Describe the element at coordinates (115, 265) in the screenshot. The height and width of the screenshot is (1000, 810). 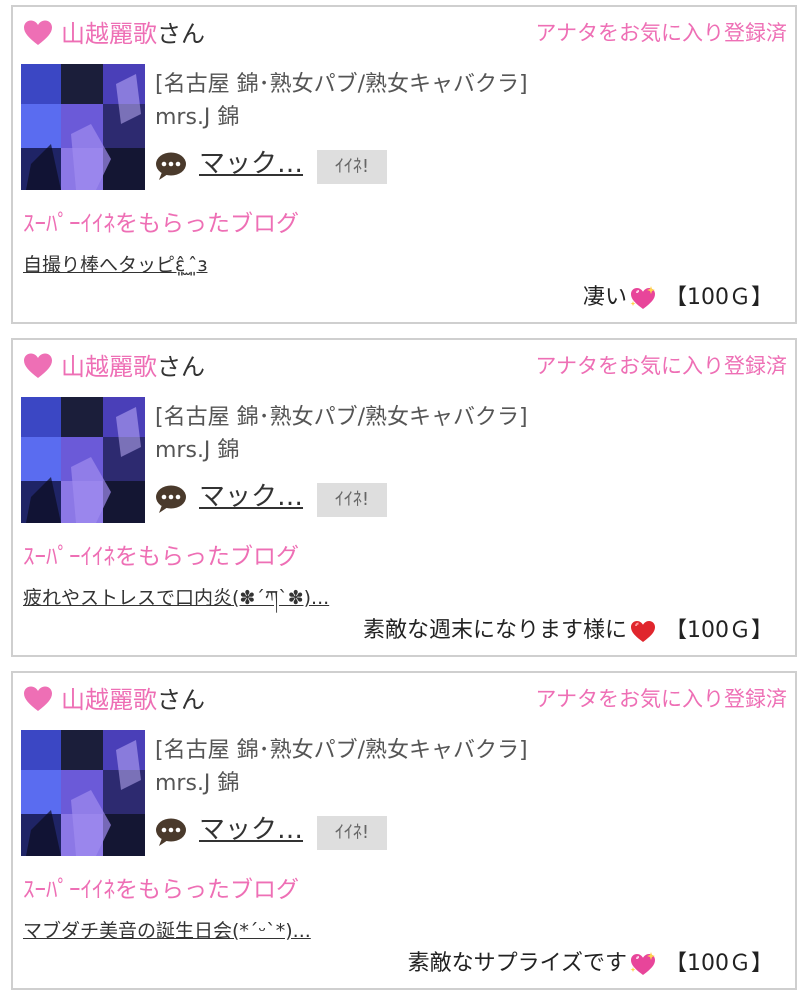
I see `blog-title-link: 自撮り棒へタッピɛ͈̂ ̫ ͈̂ɜ` at that location.